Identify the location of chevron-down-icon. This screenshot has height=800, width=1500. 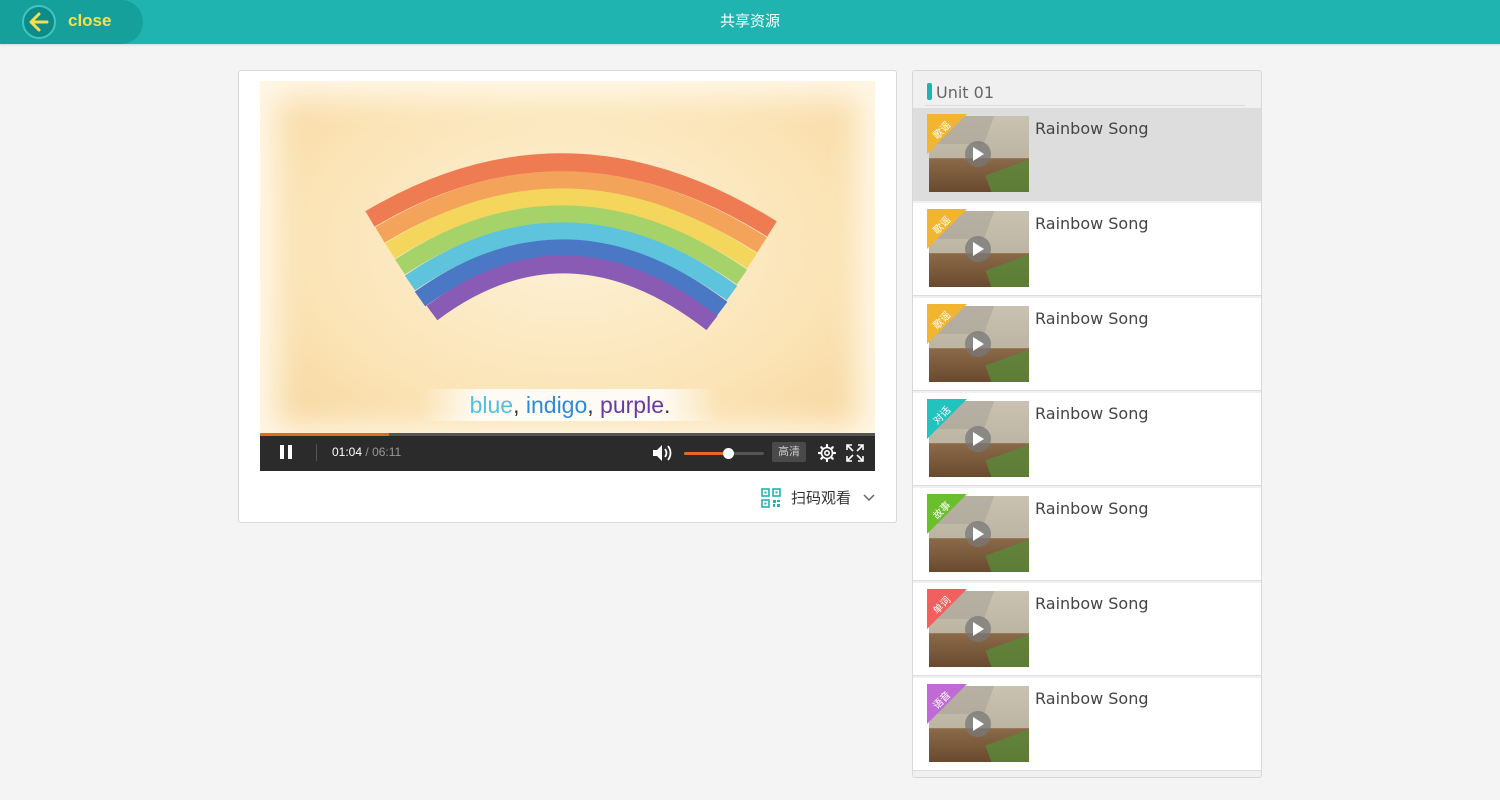
(869, 498).